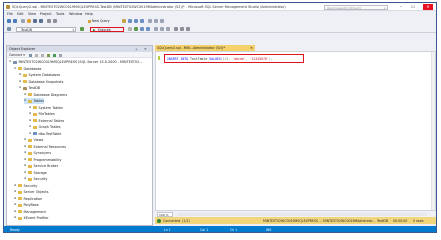 This screenshot has width=441, height=240. I want to click on chevron-down-icon: ▾, so click(73, 29).